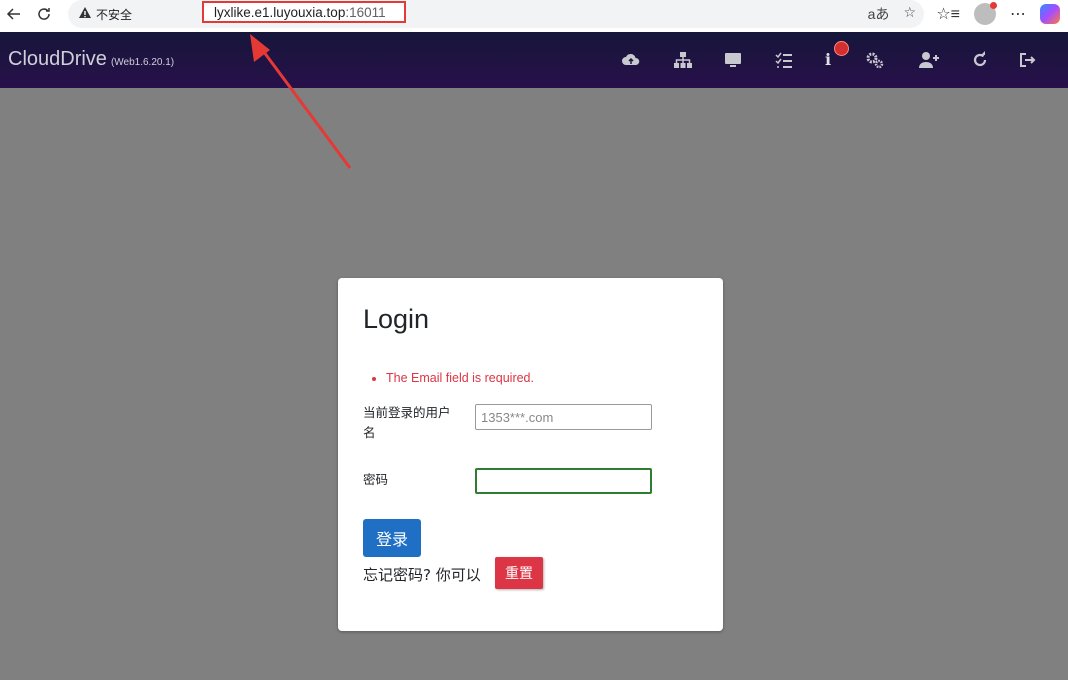  Describe the element at coordinates (114, 14) in the screenshot. I see `security-label: 不安全` at that location.